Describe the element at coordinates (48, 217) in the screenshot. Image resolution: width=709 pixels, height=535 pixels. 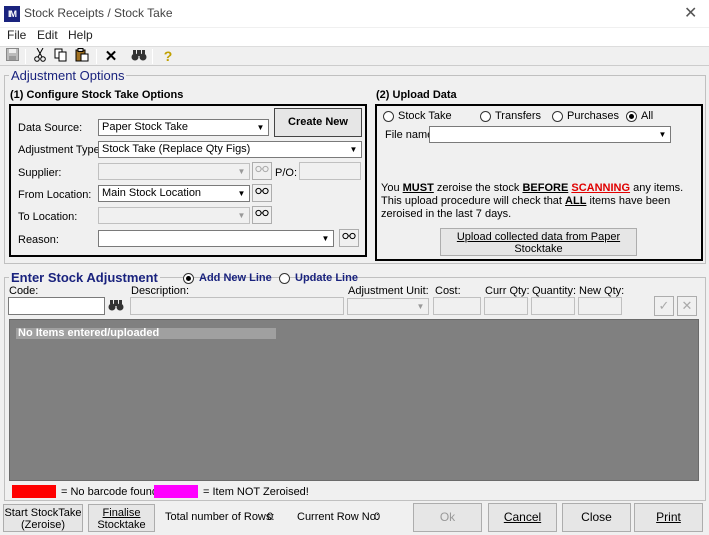
I see `to-location-label: To Location:` at that location.